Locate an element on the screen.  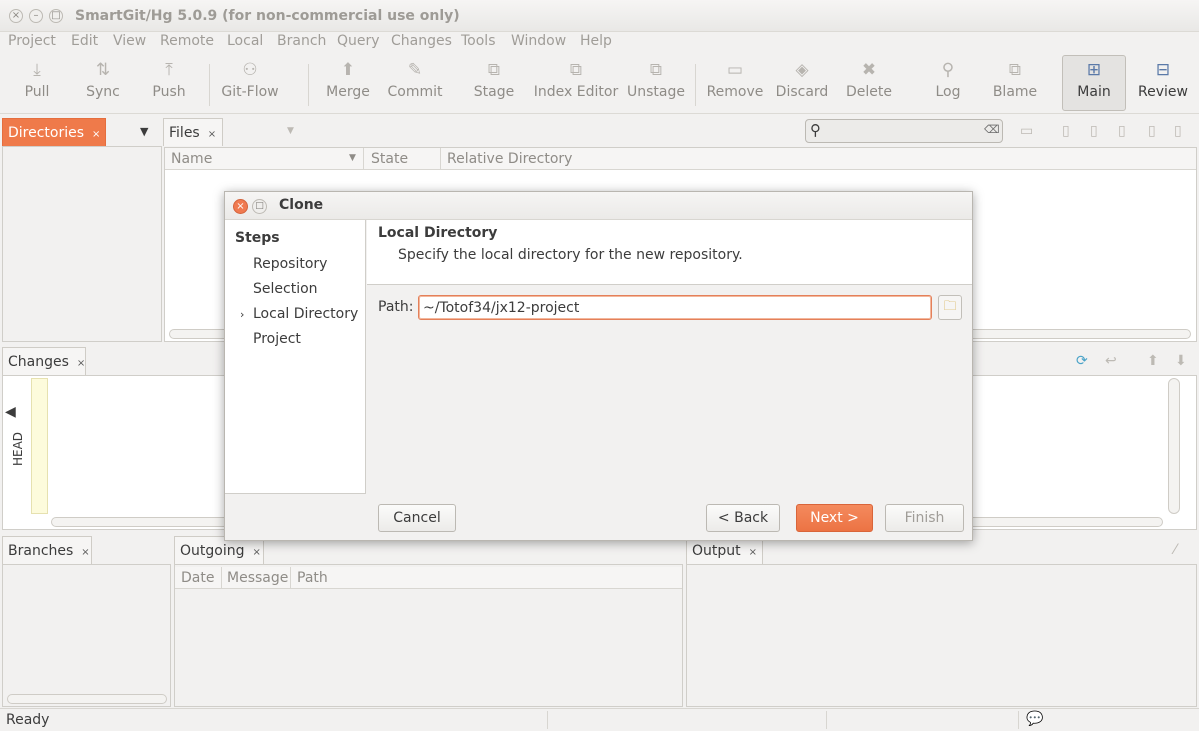
back-button: < Back is located at coordinates (743, 518).